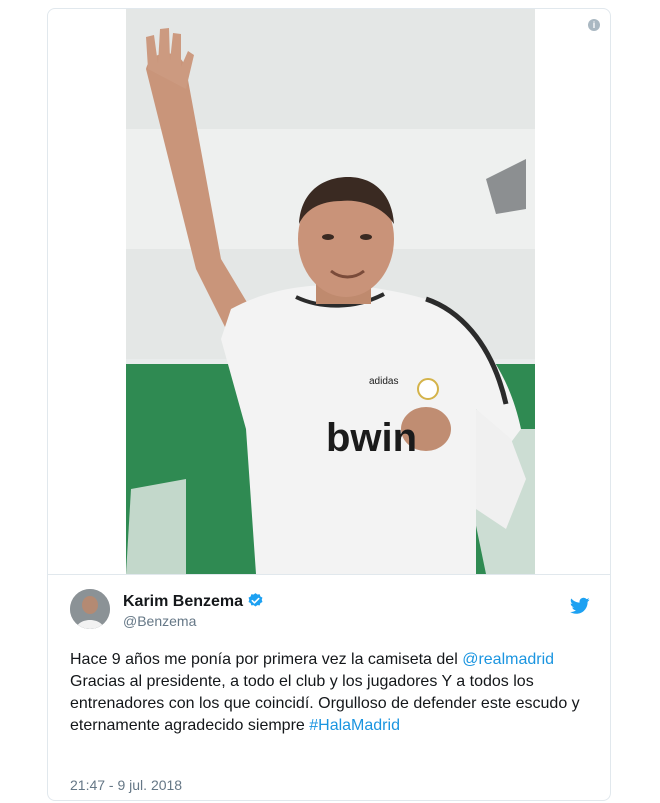 This screenshot has width=660, height=803. I want to click on info-icon: i, so click(594, 25).